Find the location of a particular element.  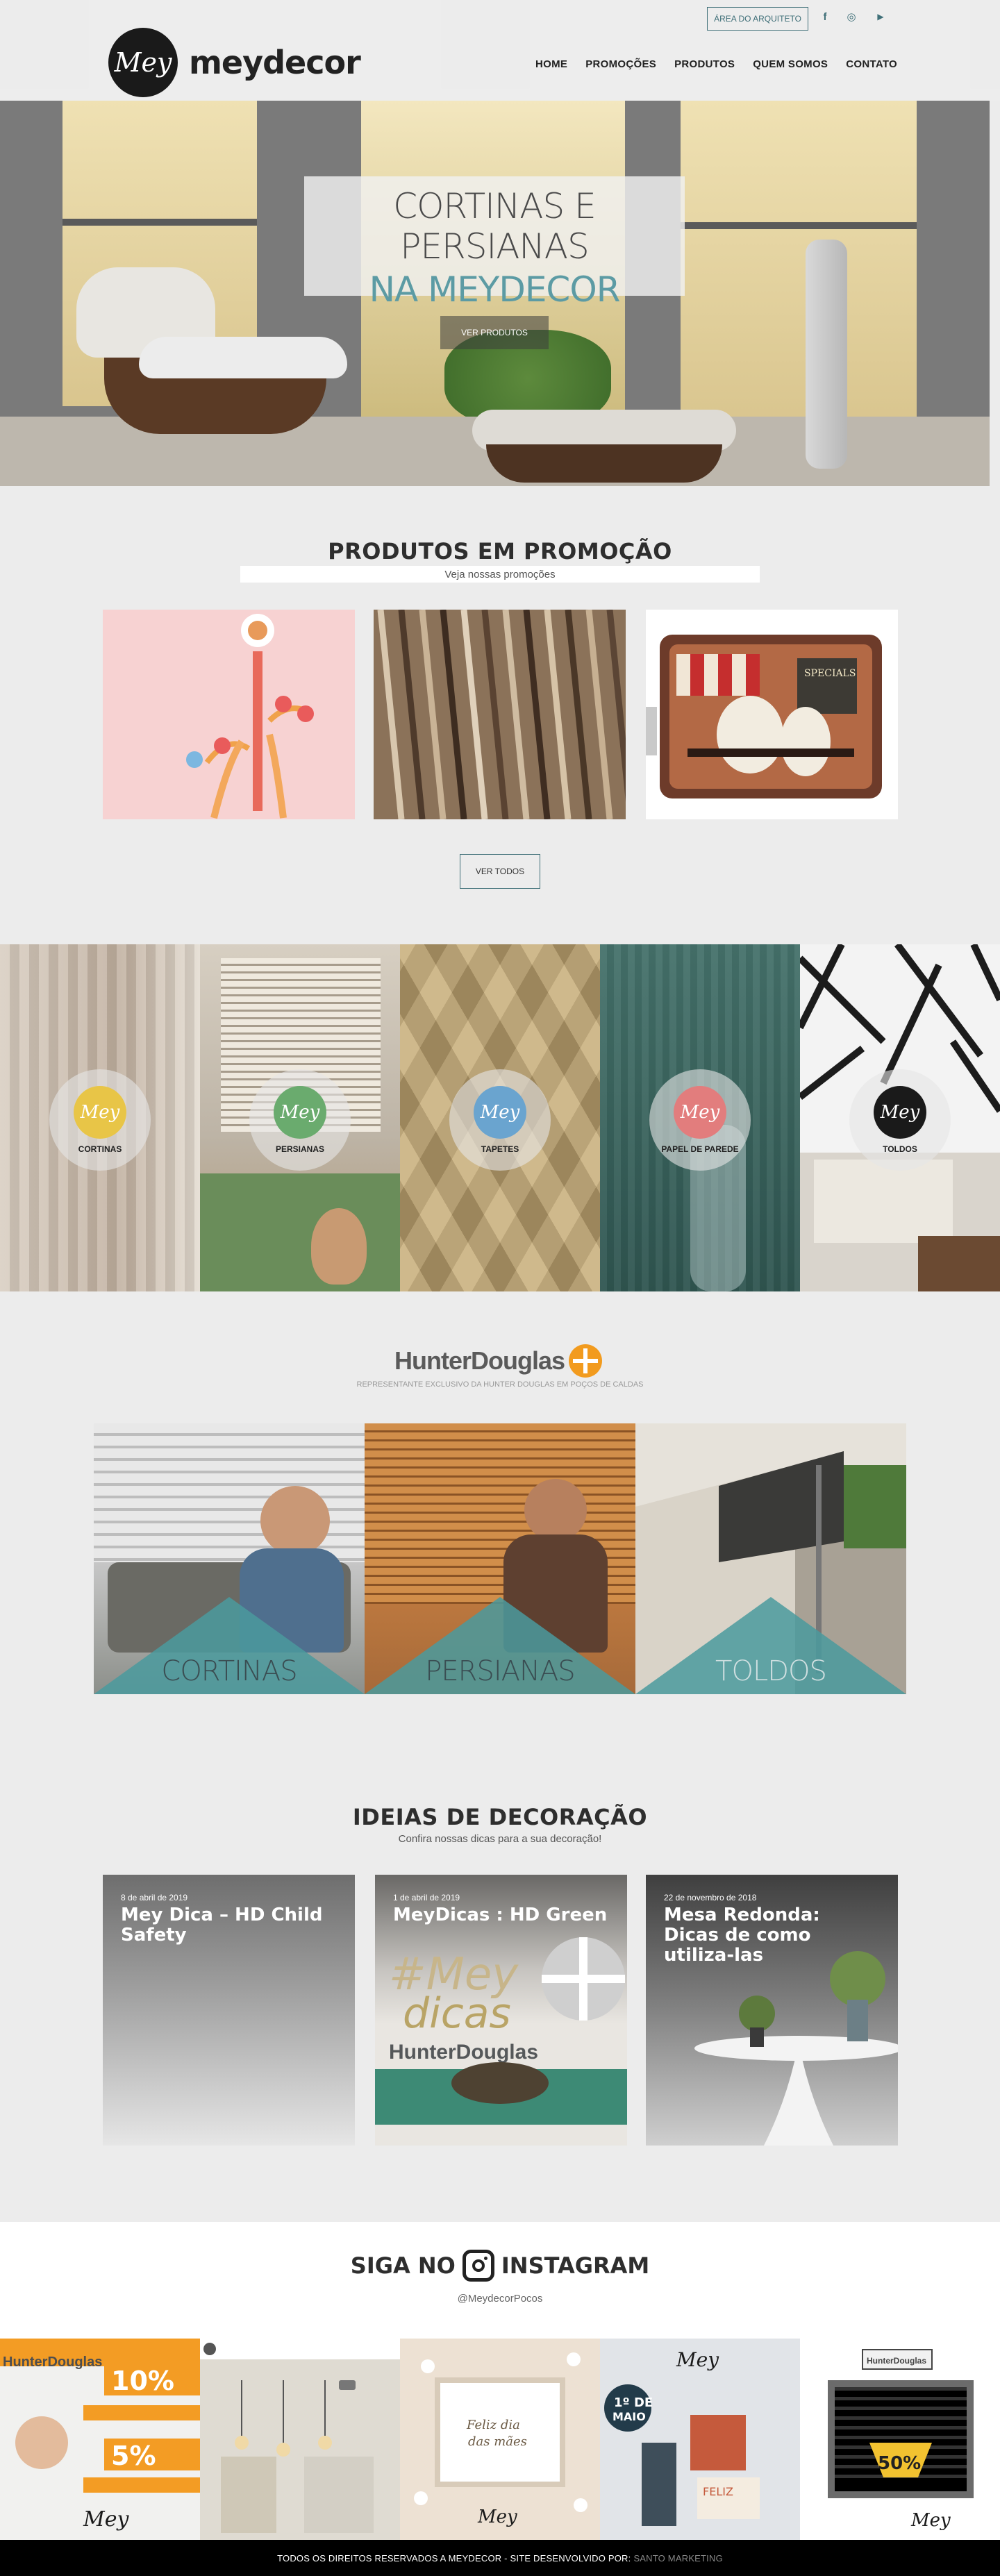

labor-day-post-image: Mey 1º DE MAIO FELIZ is located at coordinates (700, 2439).